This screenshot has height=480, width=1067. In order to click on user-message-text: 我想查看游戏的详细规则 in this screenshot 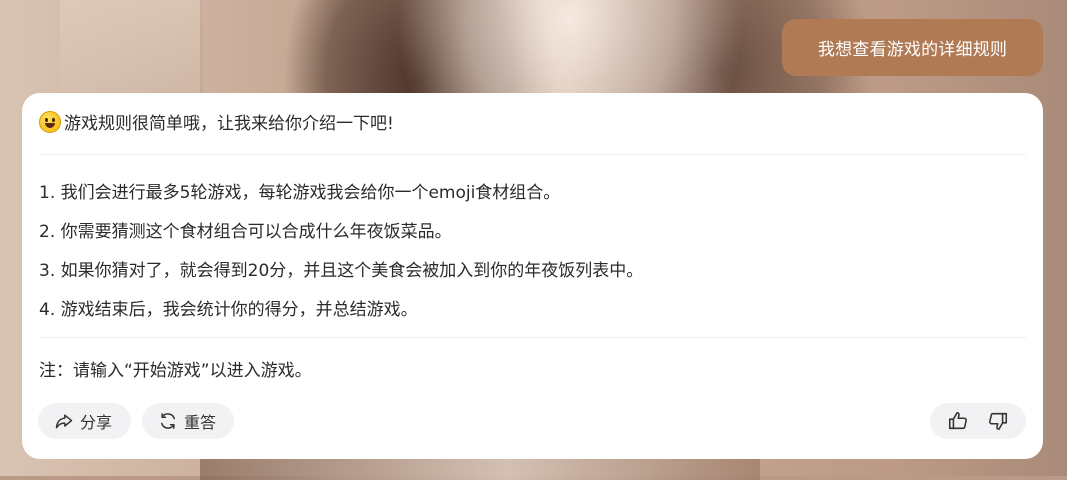, I will do `click(912, 50)`.